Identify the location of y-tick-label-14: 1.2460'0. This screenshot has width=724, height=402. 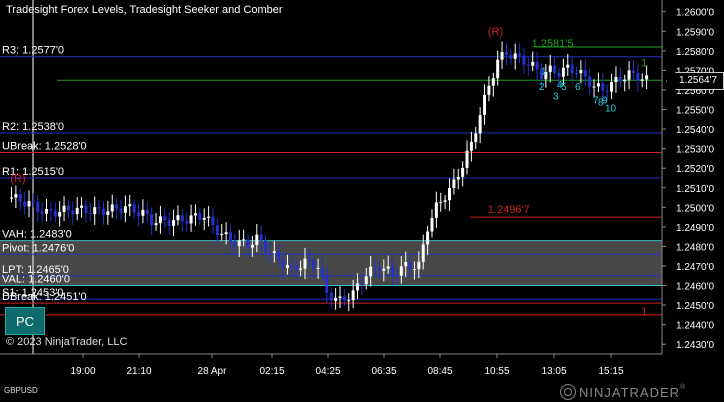
(695, 287).